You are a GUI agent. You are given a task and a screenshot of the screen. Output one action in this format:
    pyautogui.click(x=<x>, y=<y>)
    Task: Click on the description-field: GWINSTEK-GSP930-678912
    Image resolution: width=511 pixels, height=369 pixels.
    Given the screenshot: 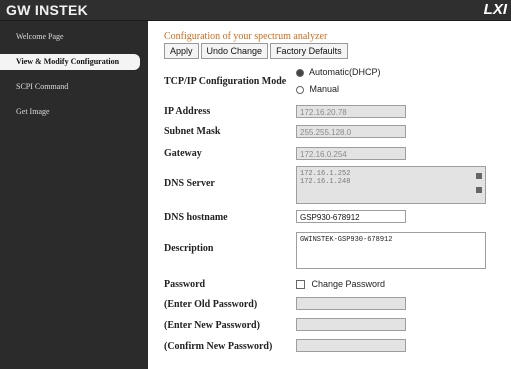 What is the action you would take?
    pyautogui.click(x=391, y=250)
    